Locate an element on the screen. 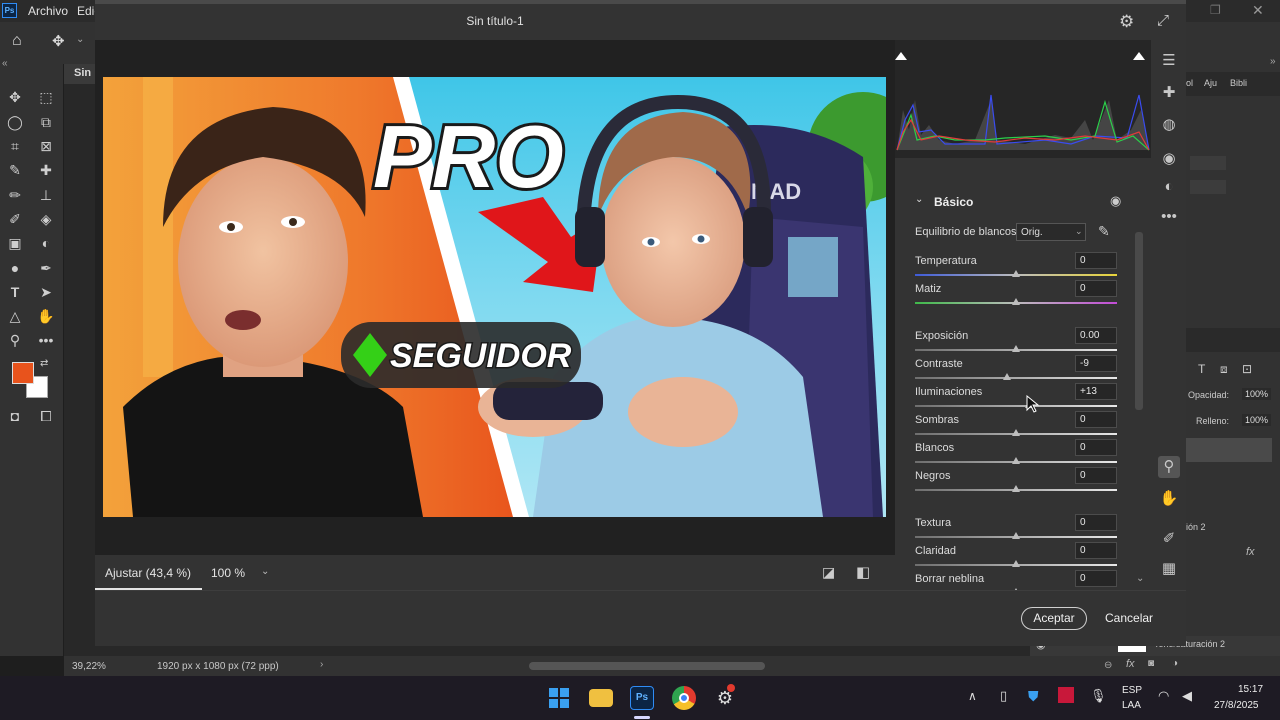  mask-icon: ◙ is located at coordinates (1151, 663).